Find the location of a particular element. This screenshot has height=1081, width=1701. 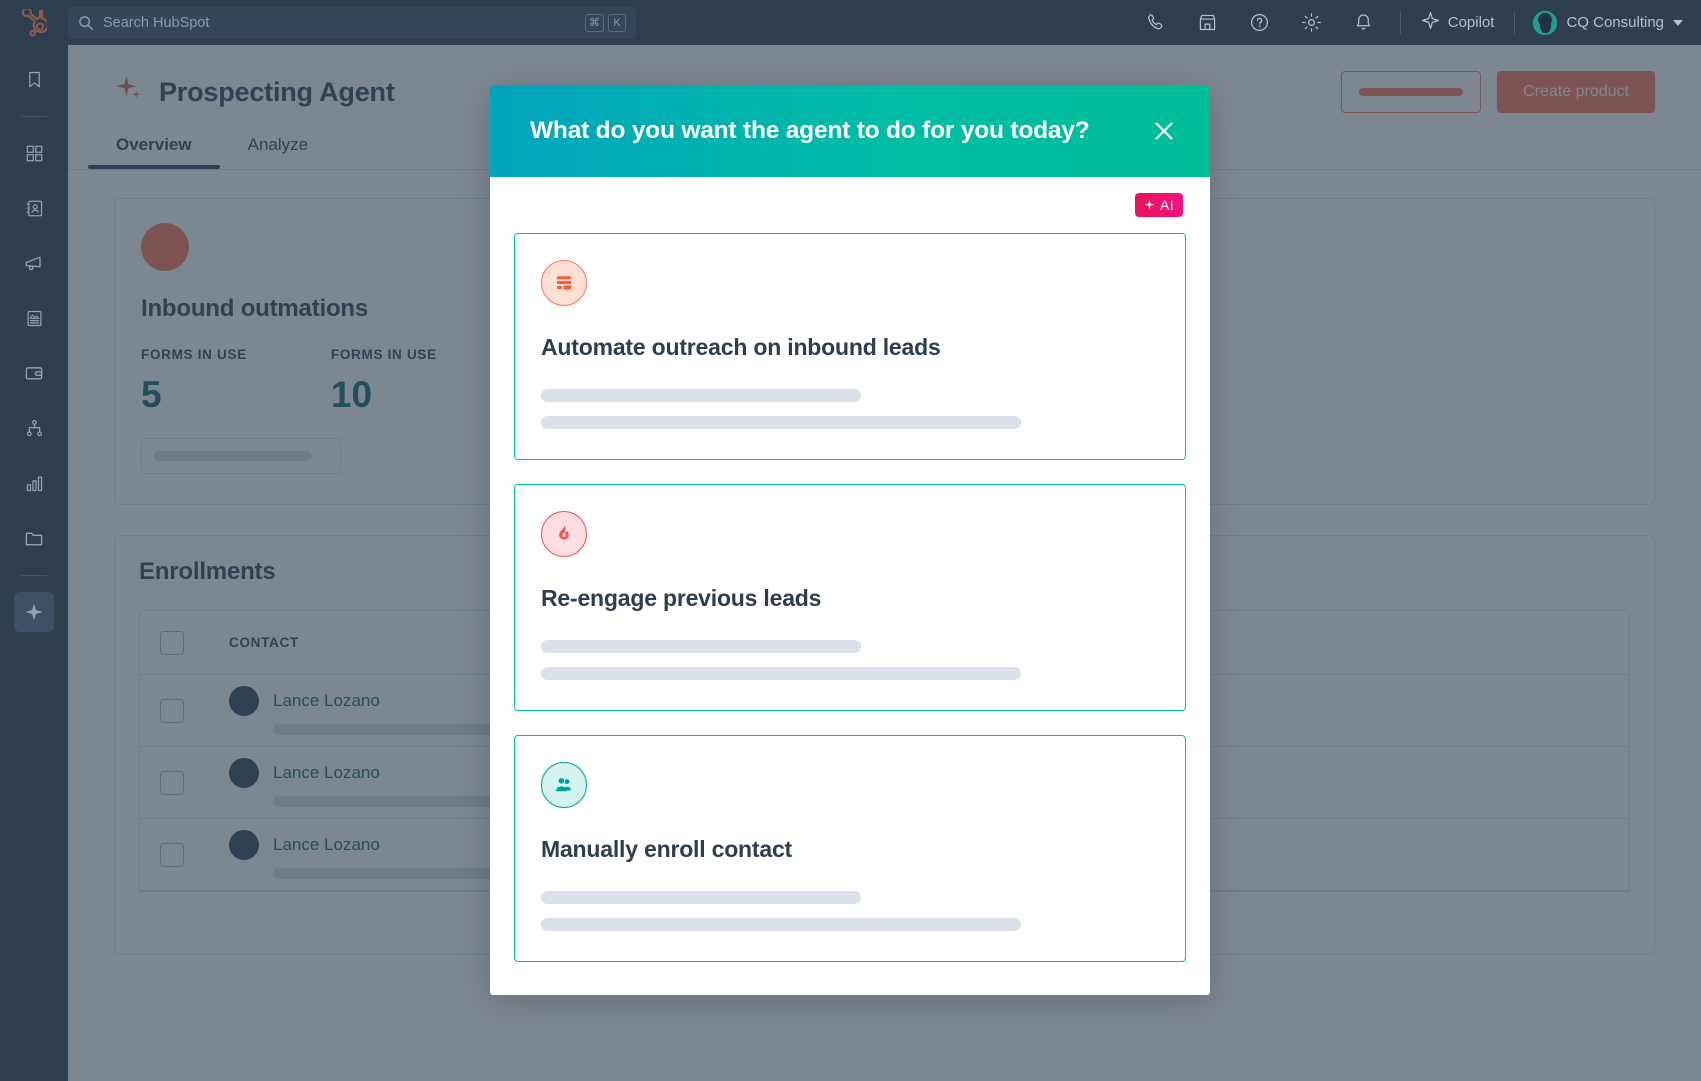

marketplace-icon is located at coordinates (1208, 22).